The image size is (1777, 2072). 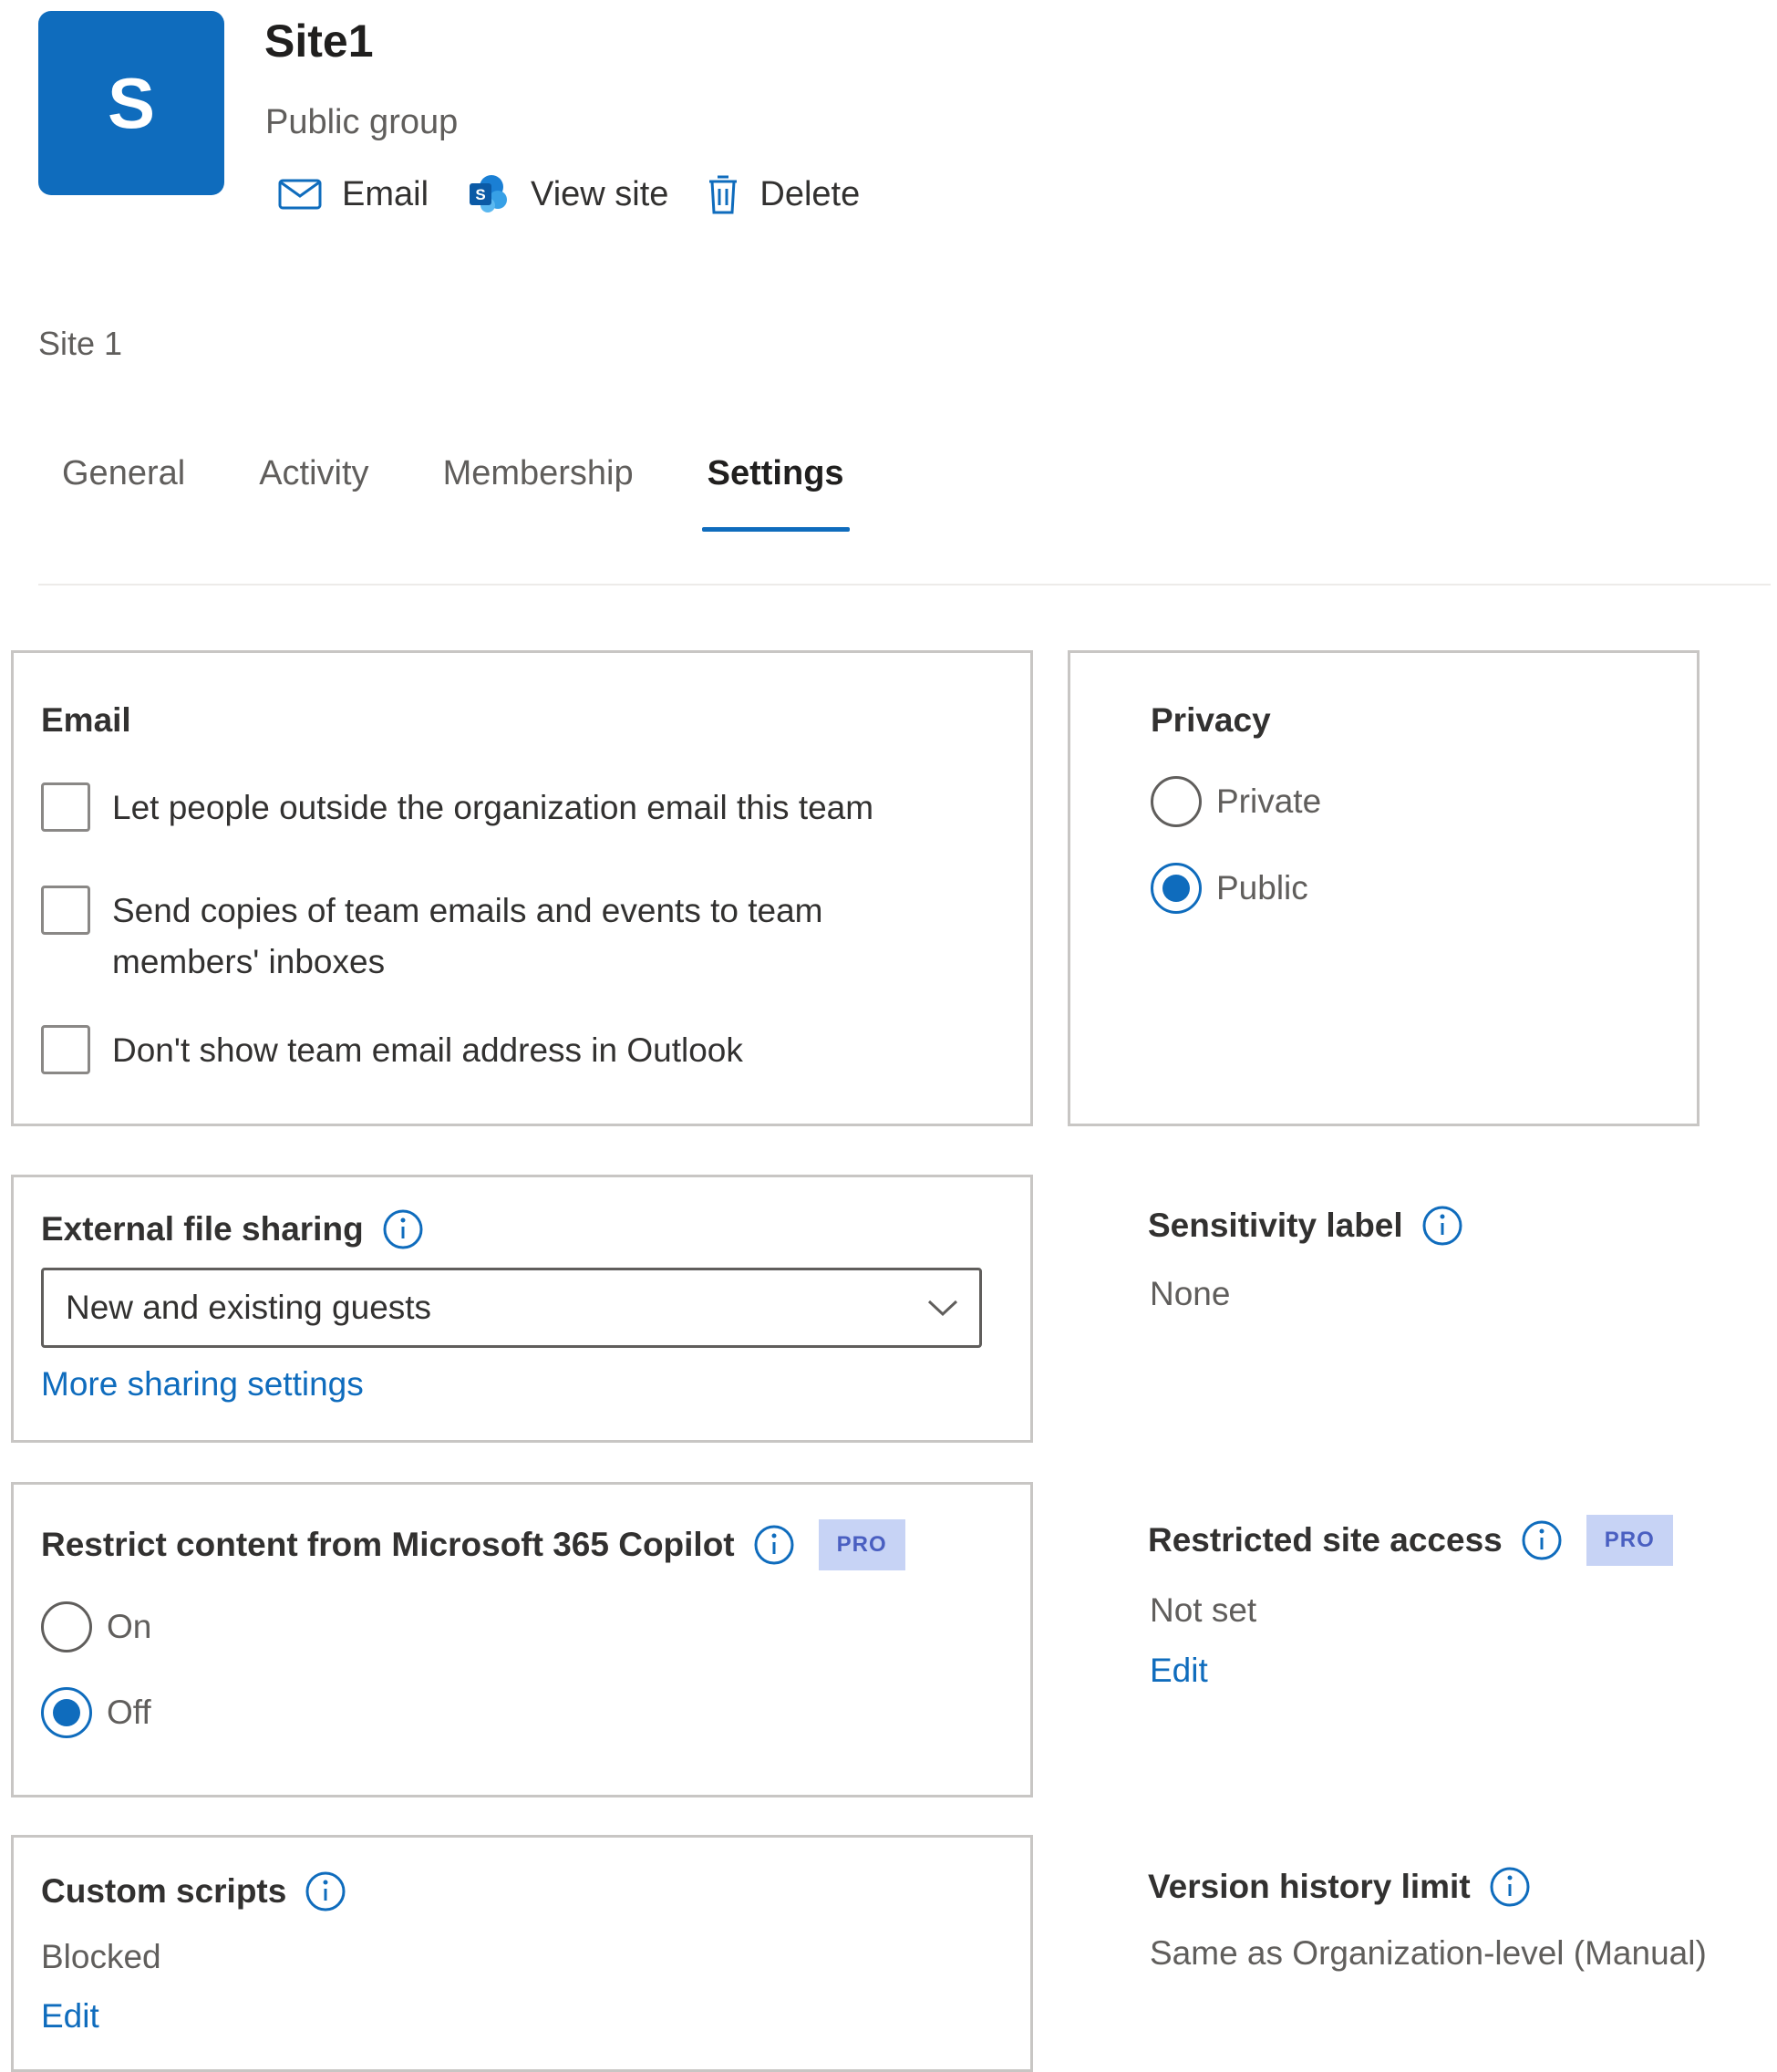 What do you see at coordinates (249, 1307) in the screenshot?
I see `external-sharing-value: New and existing guests` at bounding box center [249, 1307].